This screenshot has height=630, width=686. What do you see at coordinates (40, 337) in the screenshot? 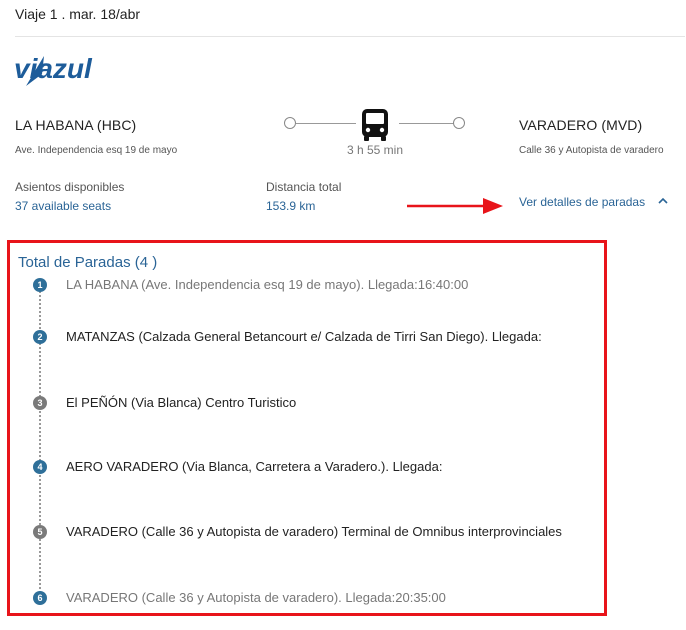
I see `stop-number-badge: 2` at bounding box center [40, 337].